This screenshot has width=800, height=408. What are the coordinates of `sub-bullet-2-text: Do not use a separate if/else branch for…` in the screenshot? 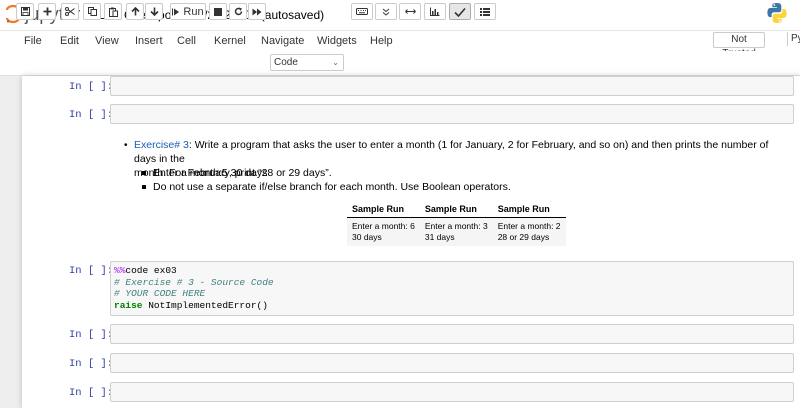 It's located at (332, 187).